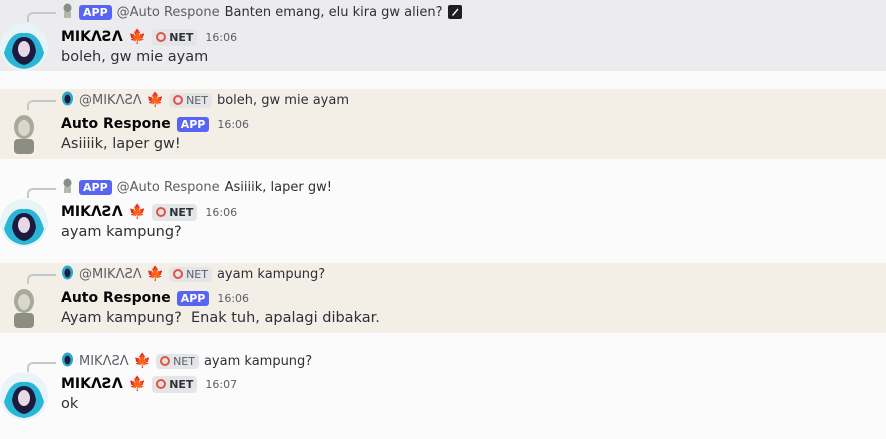  Describe the element at coordinates (220, 318) in the screenshot. I see `message-text: Ayam kampung? Enak tuh, apalagi dibakar.` at that location.